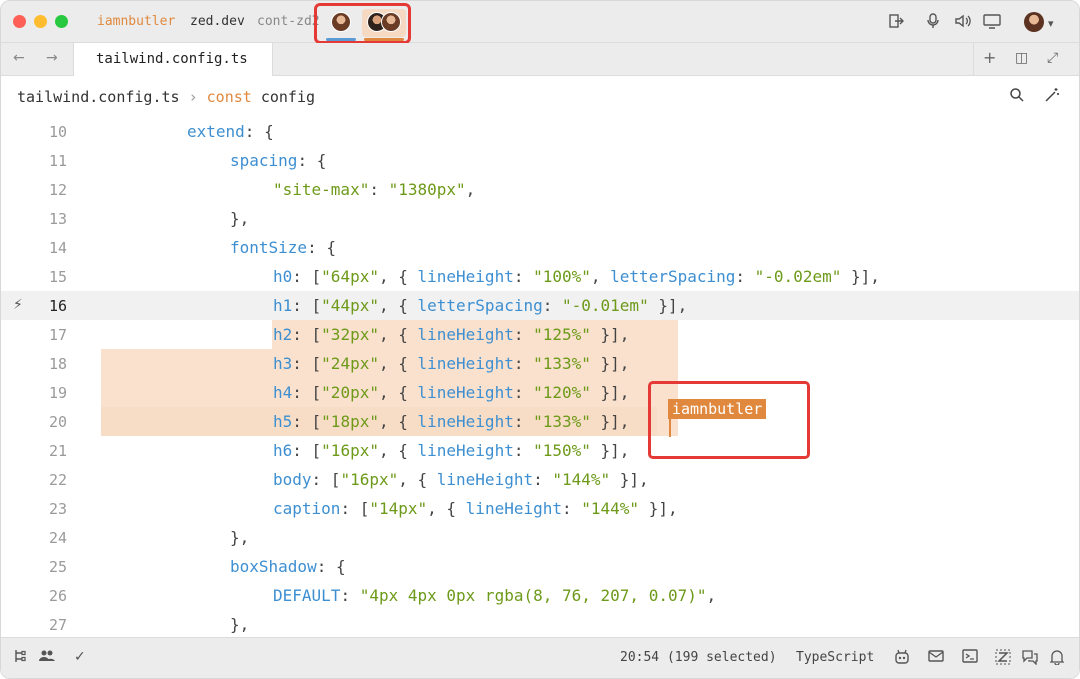  Describe the element at coordinates (533, 595) in the screenshot. I see `code-token: "4px 4px 0px rgba(8, 76, 207, 0.07)"` at that location.